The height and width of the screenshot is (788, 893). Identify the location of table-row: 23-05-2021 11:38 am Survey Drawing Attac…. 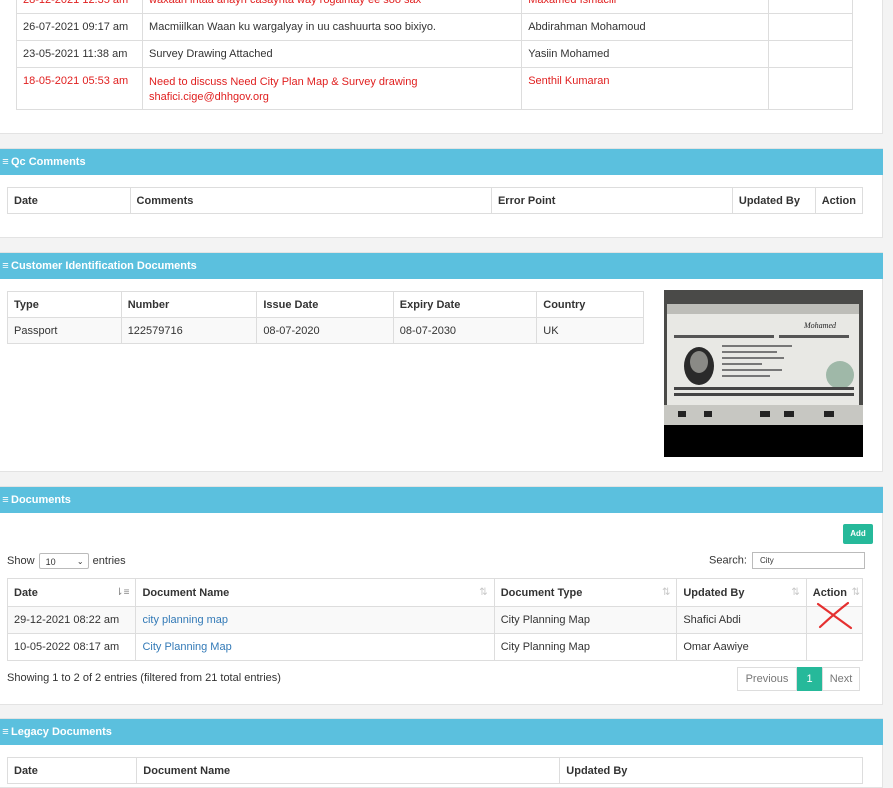
(434, 54).